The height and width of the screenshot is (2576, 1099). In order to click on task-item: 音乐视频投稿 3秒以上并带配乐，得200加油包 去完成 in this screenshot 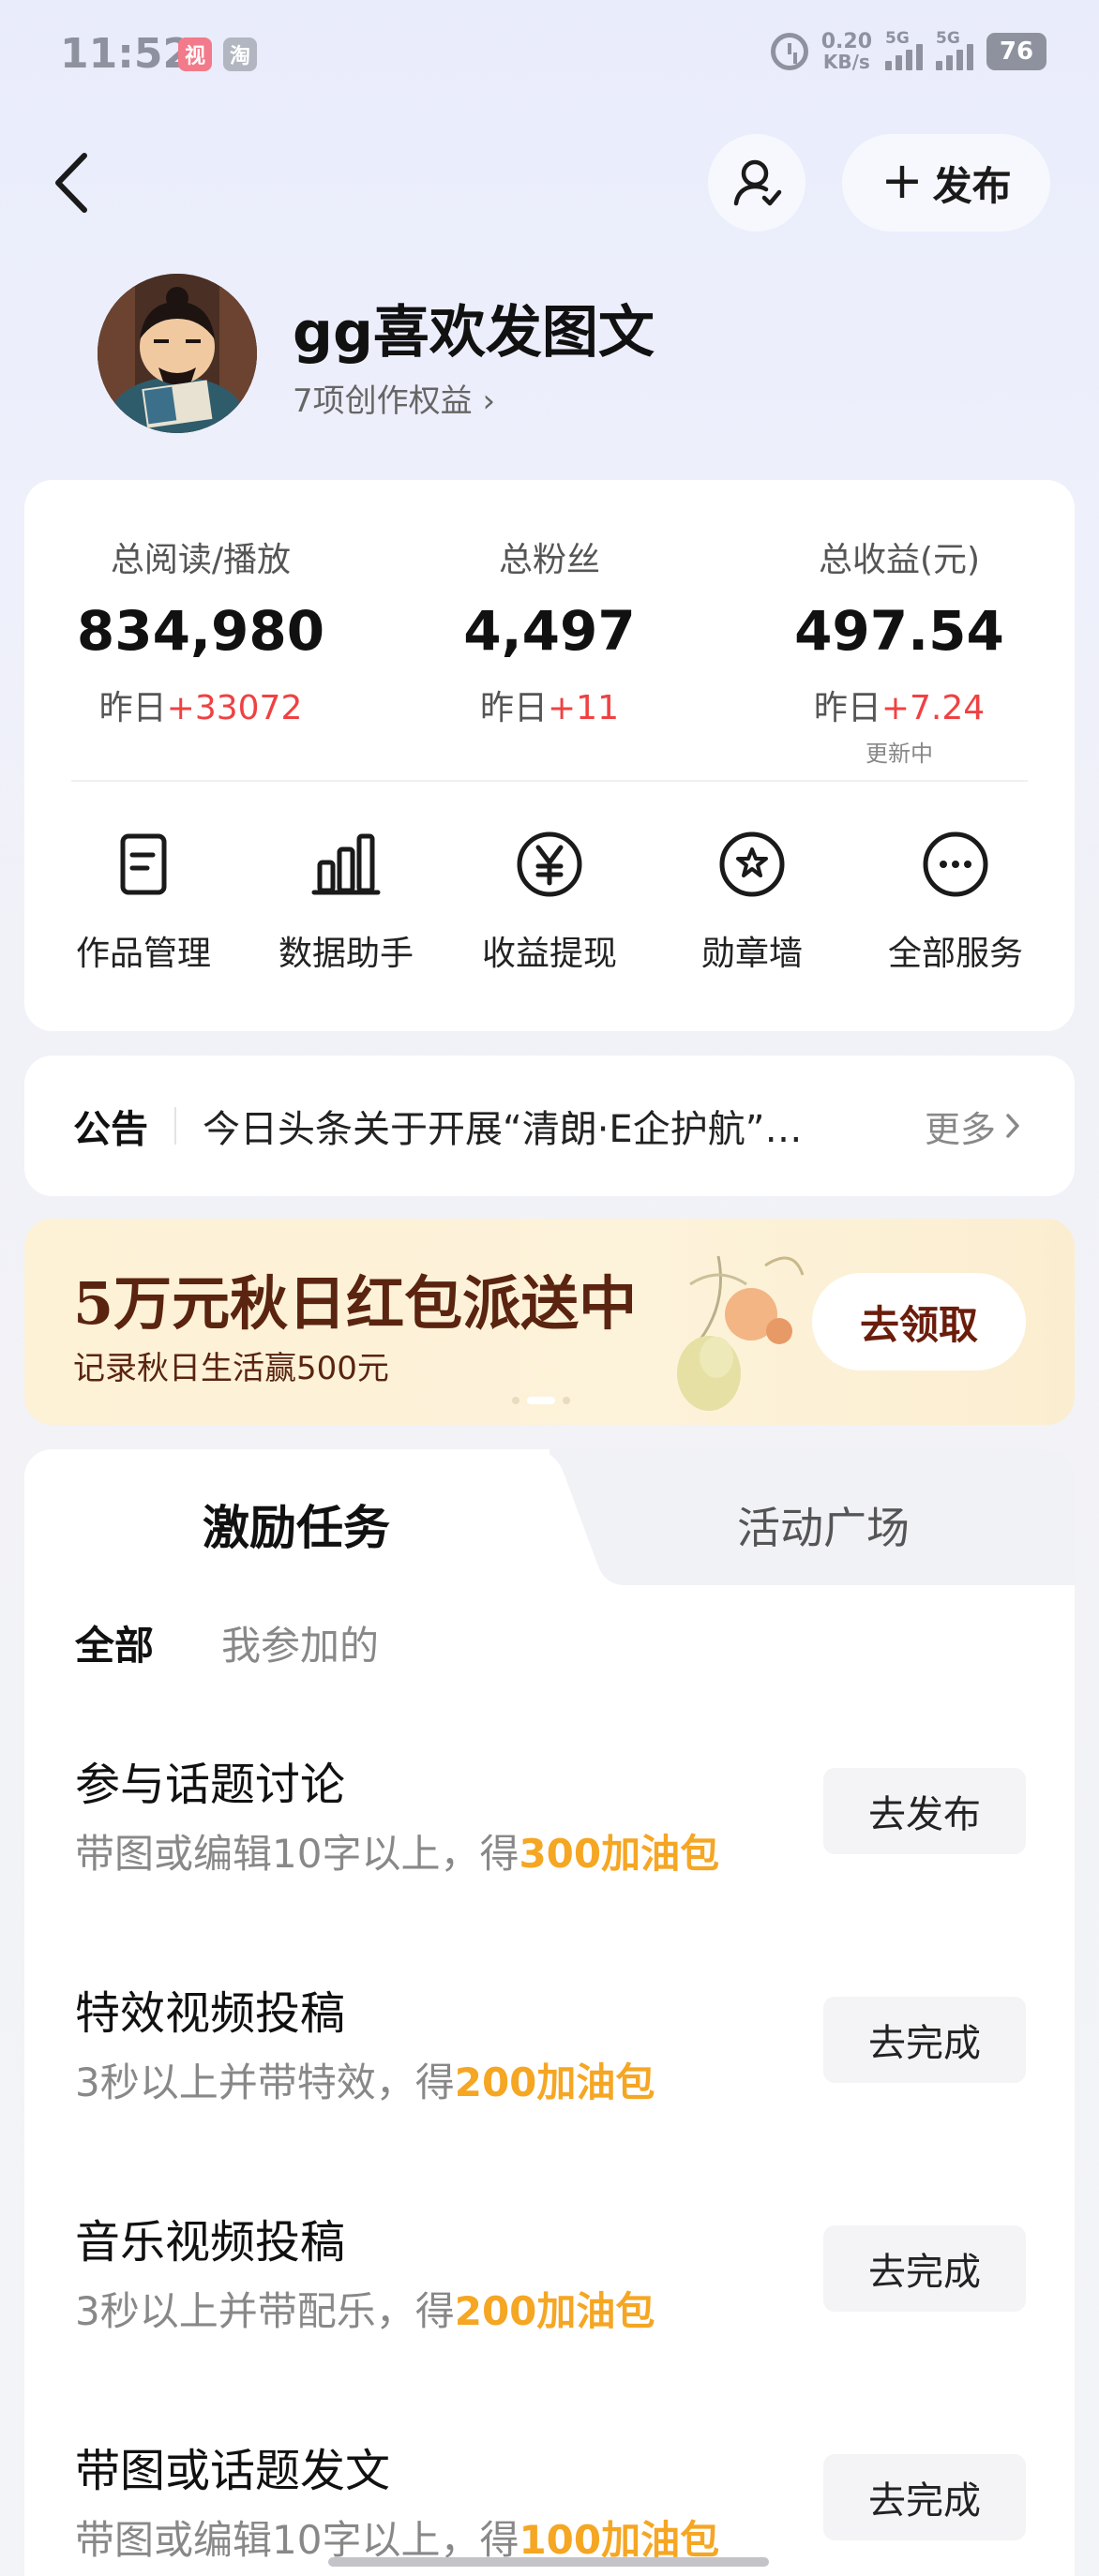, I will do `click(549, 2299)`.